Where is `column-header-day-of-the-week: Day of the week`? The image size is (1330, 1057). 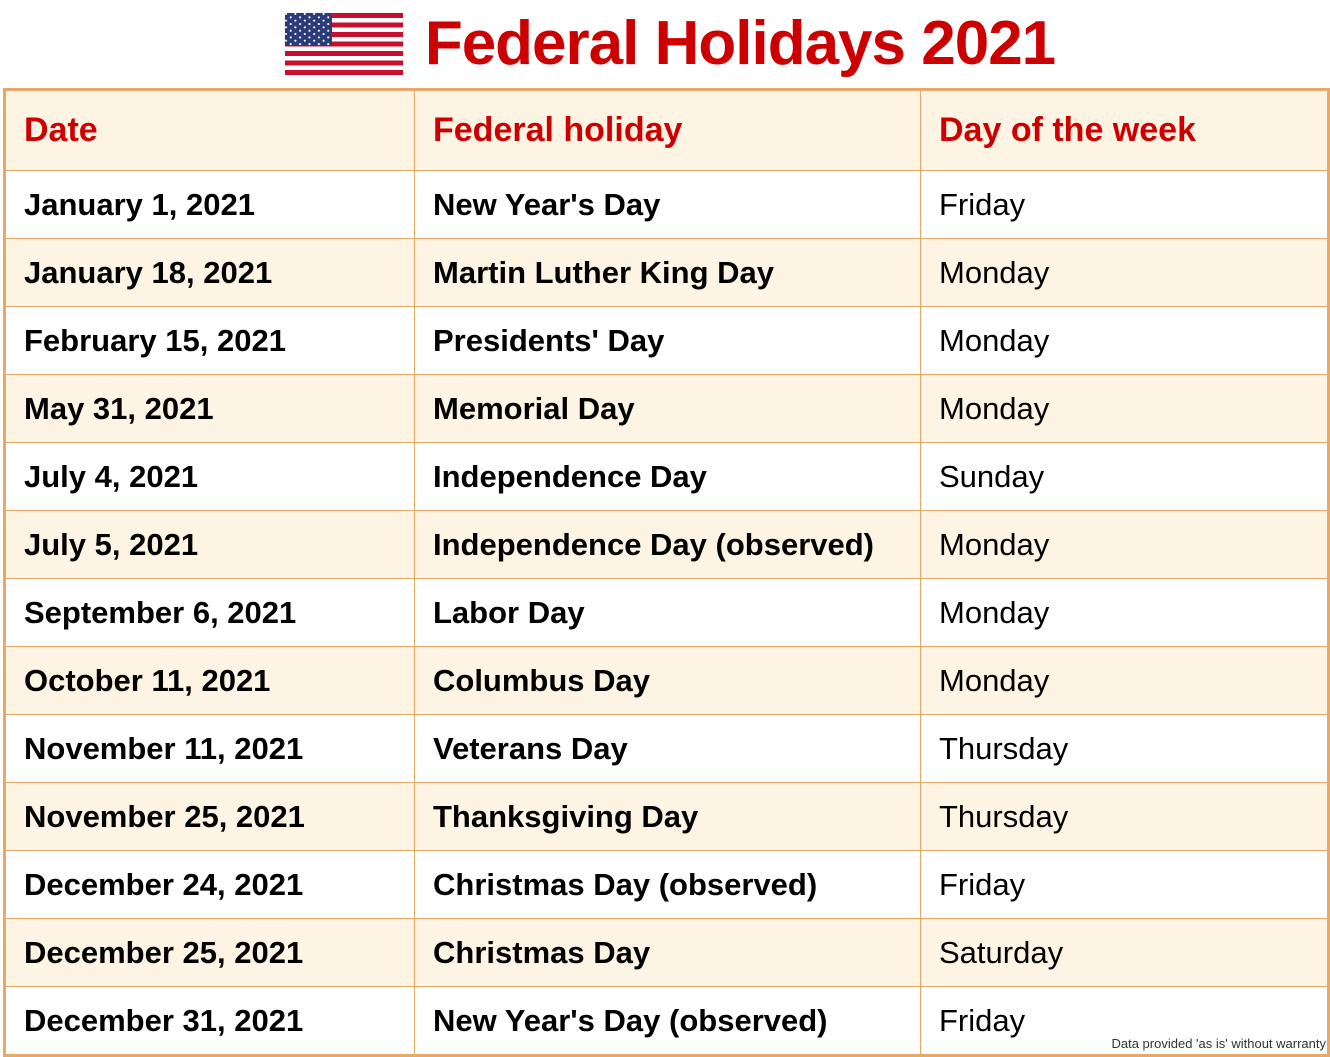 column-header-day-of-the-week: Day of the week is located at coordinates (1124, 130).